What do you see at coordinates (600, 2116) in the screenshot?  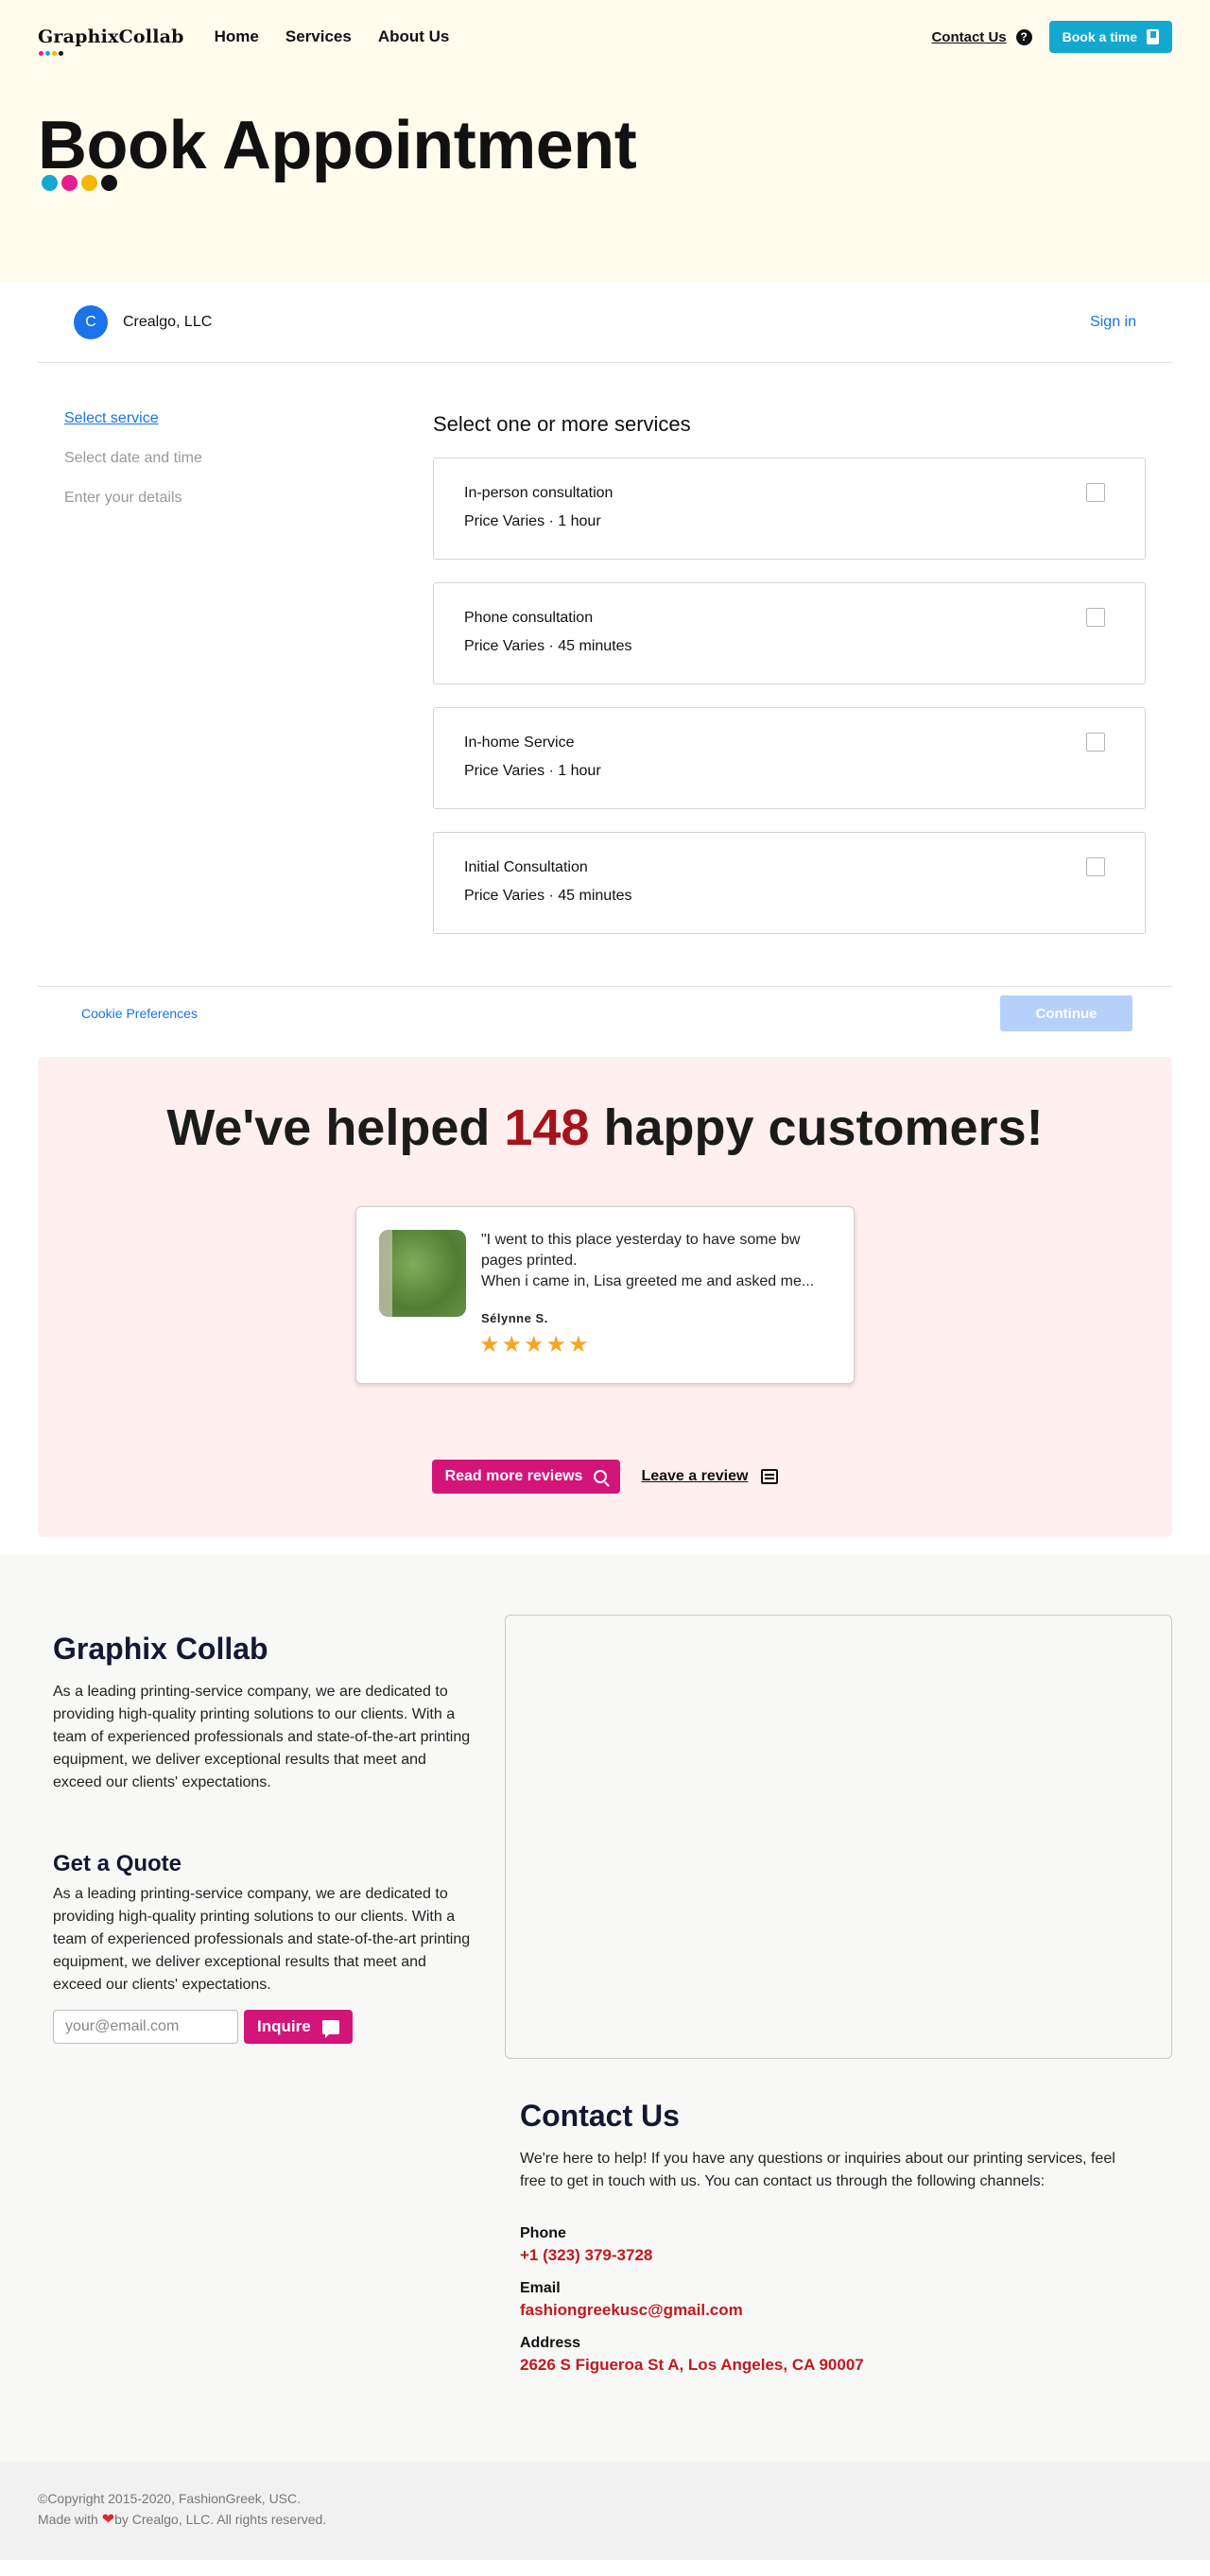 I see `contact-title: Contact Us` at bounding box center [600, 2116].